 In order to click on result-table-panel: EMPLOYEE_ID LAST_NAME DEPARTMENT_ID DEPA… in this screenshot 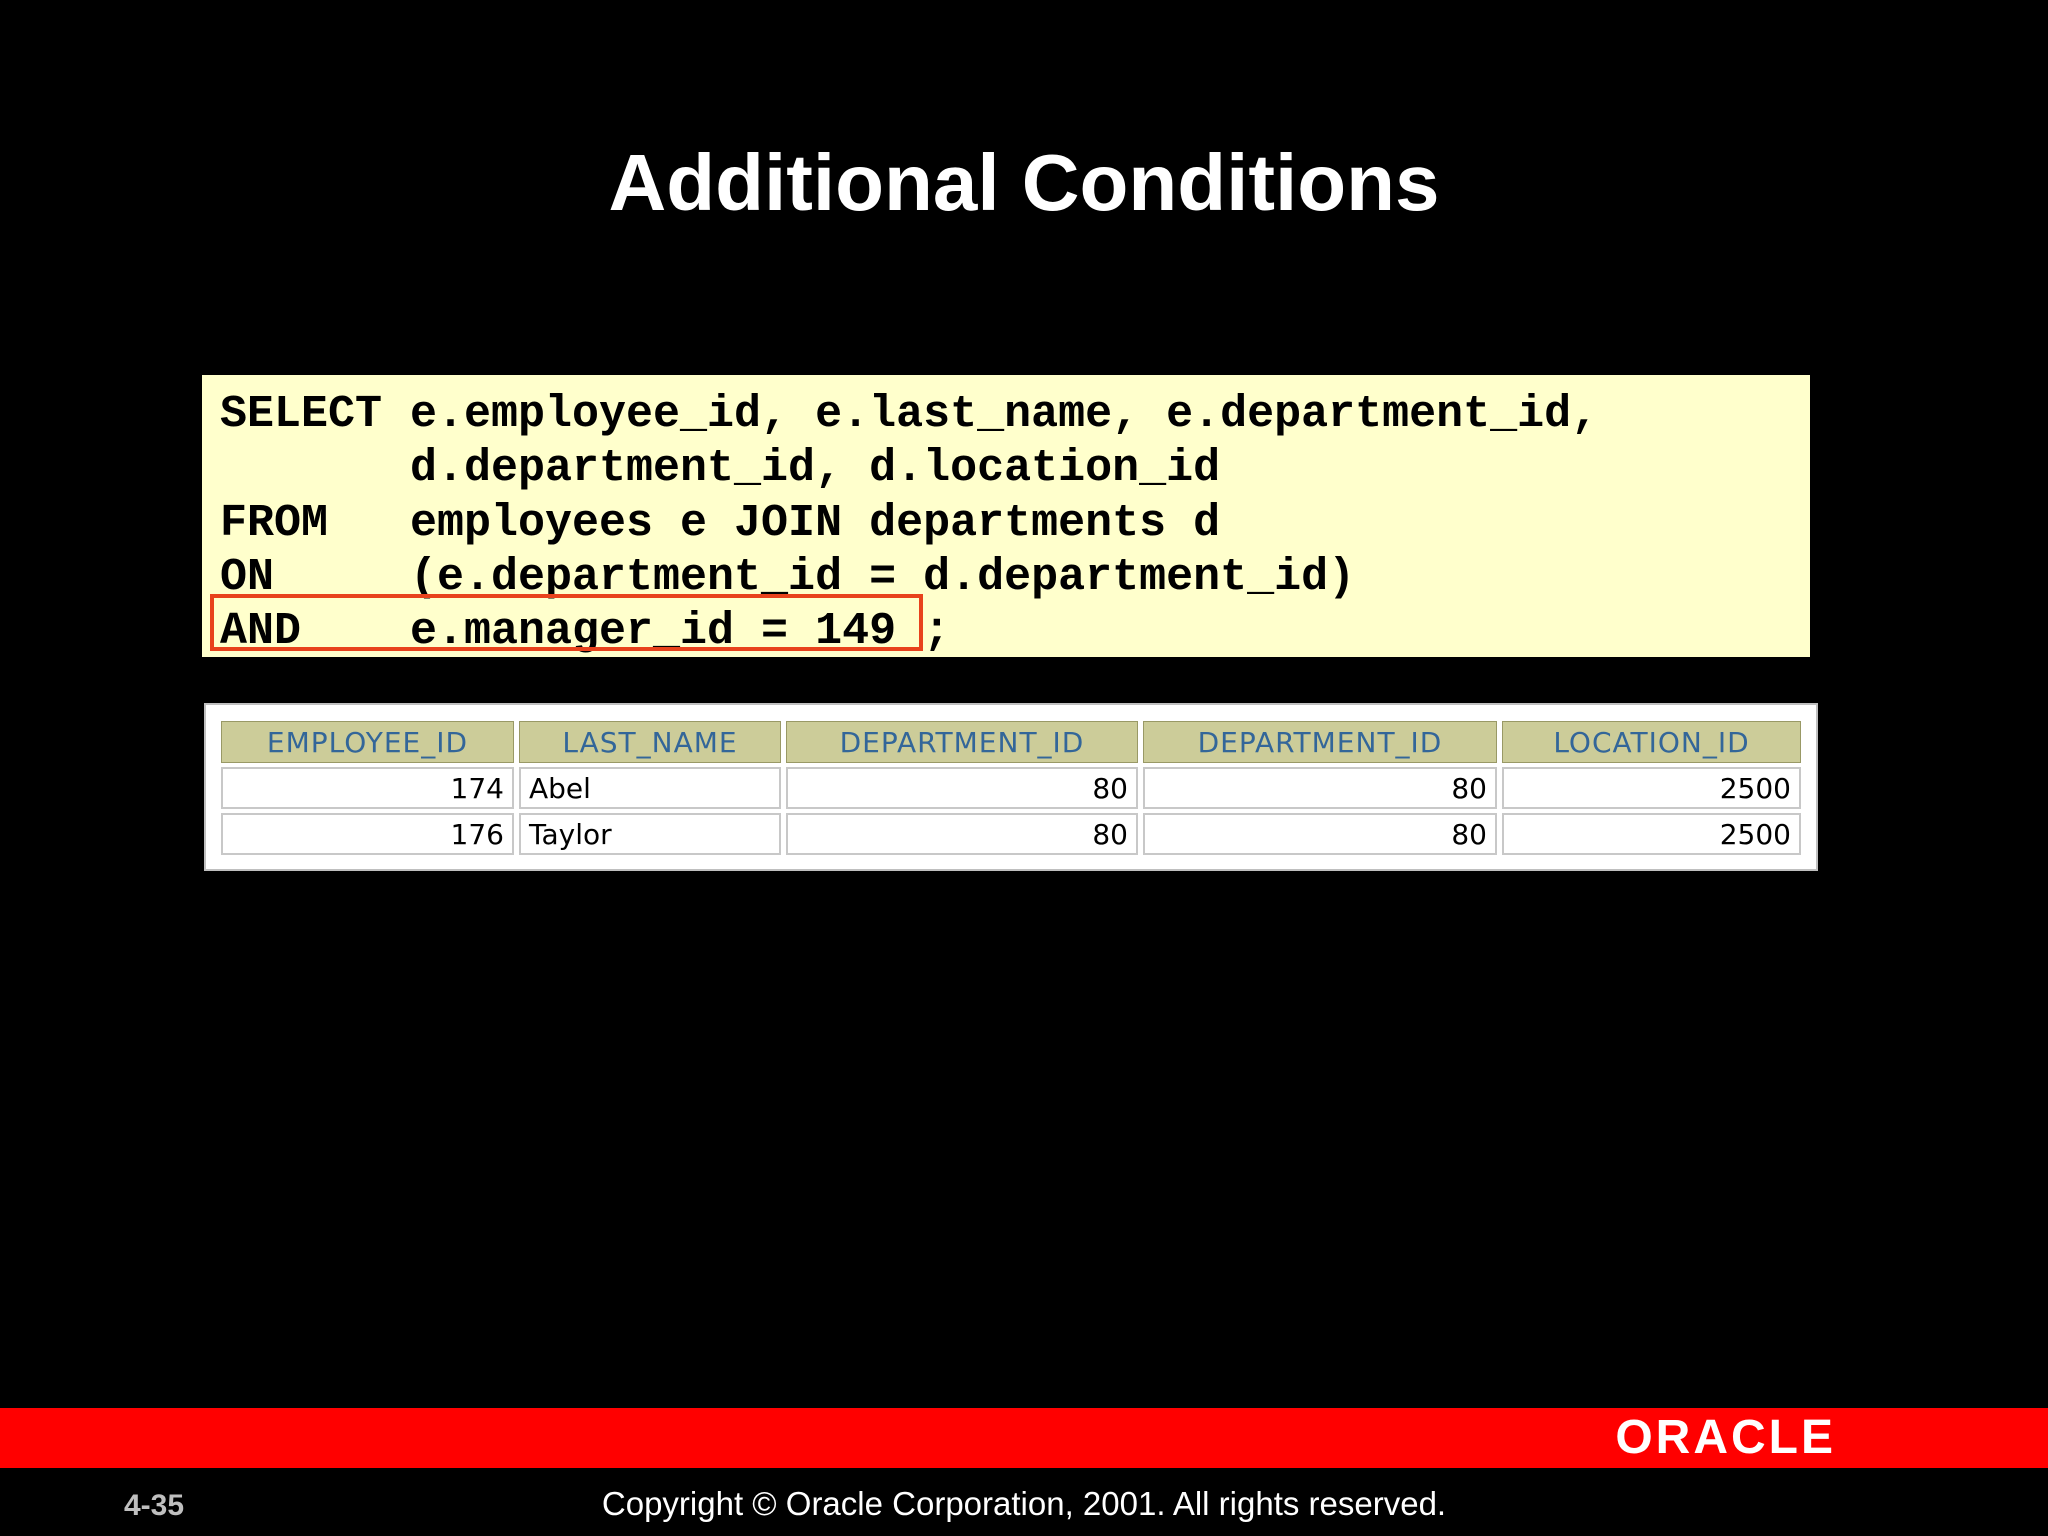, I will do `click(1011, 787)`.